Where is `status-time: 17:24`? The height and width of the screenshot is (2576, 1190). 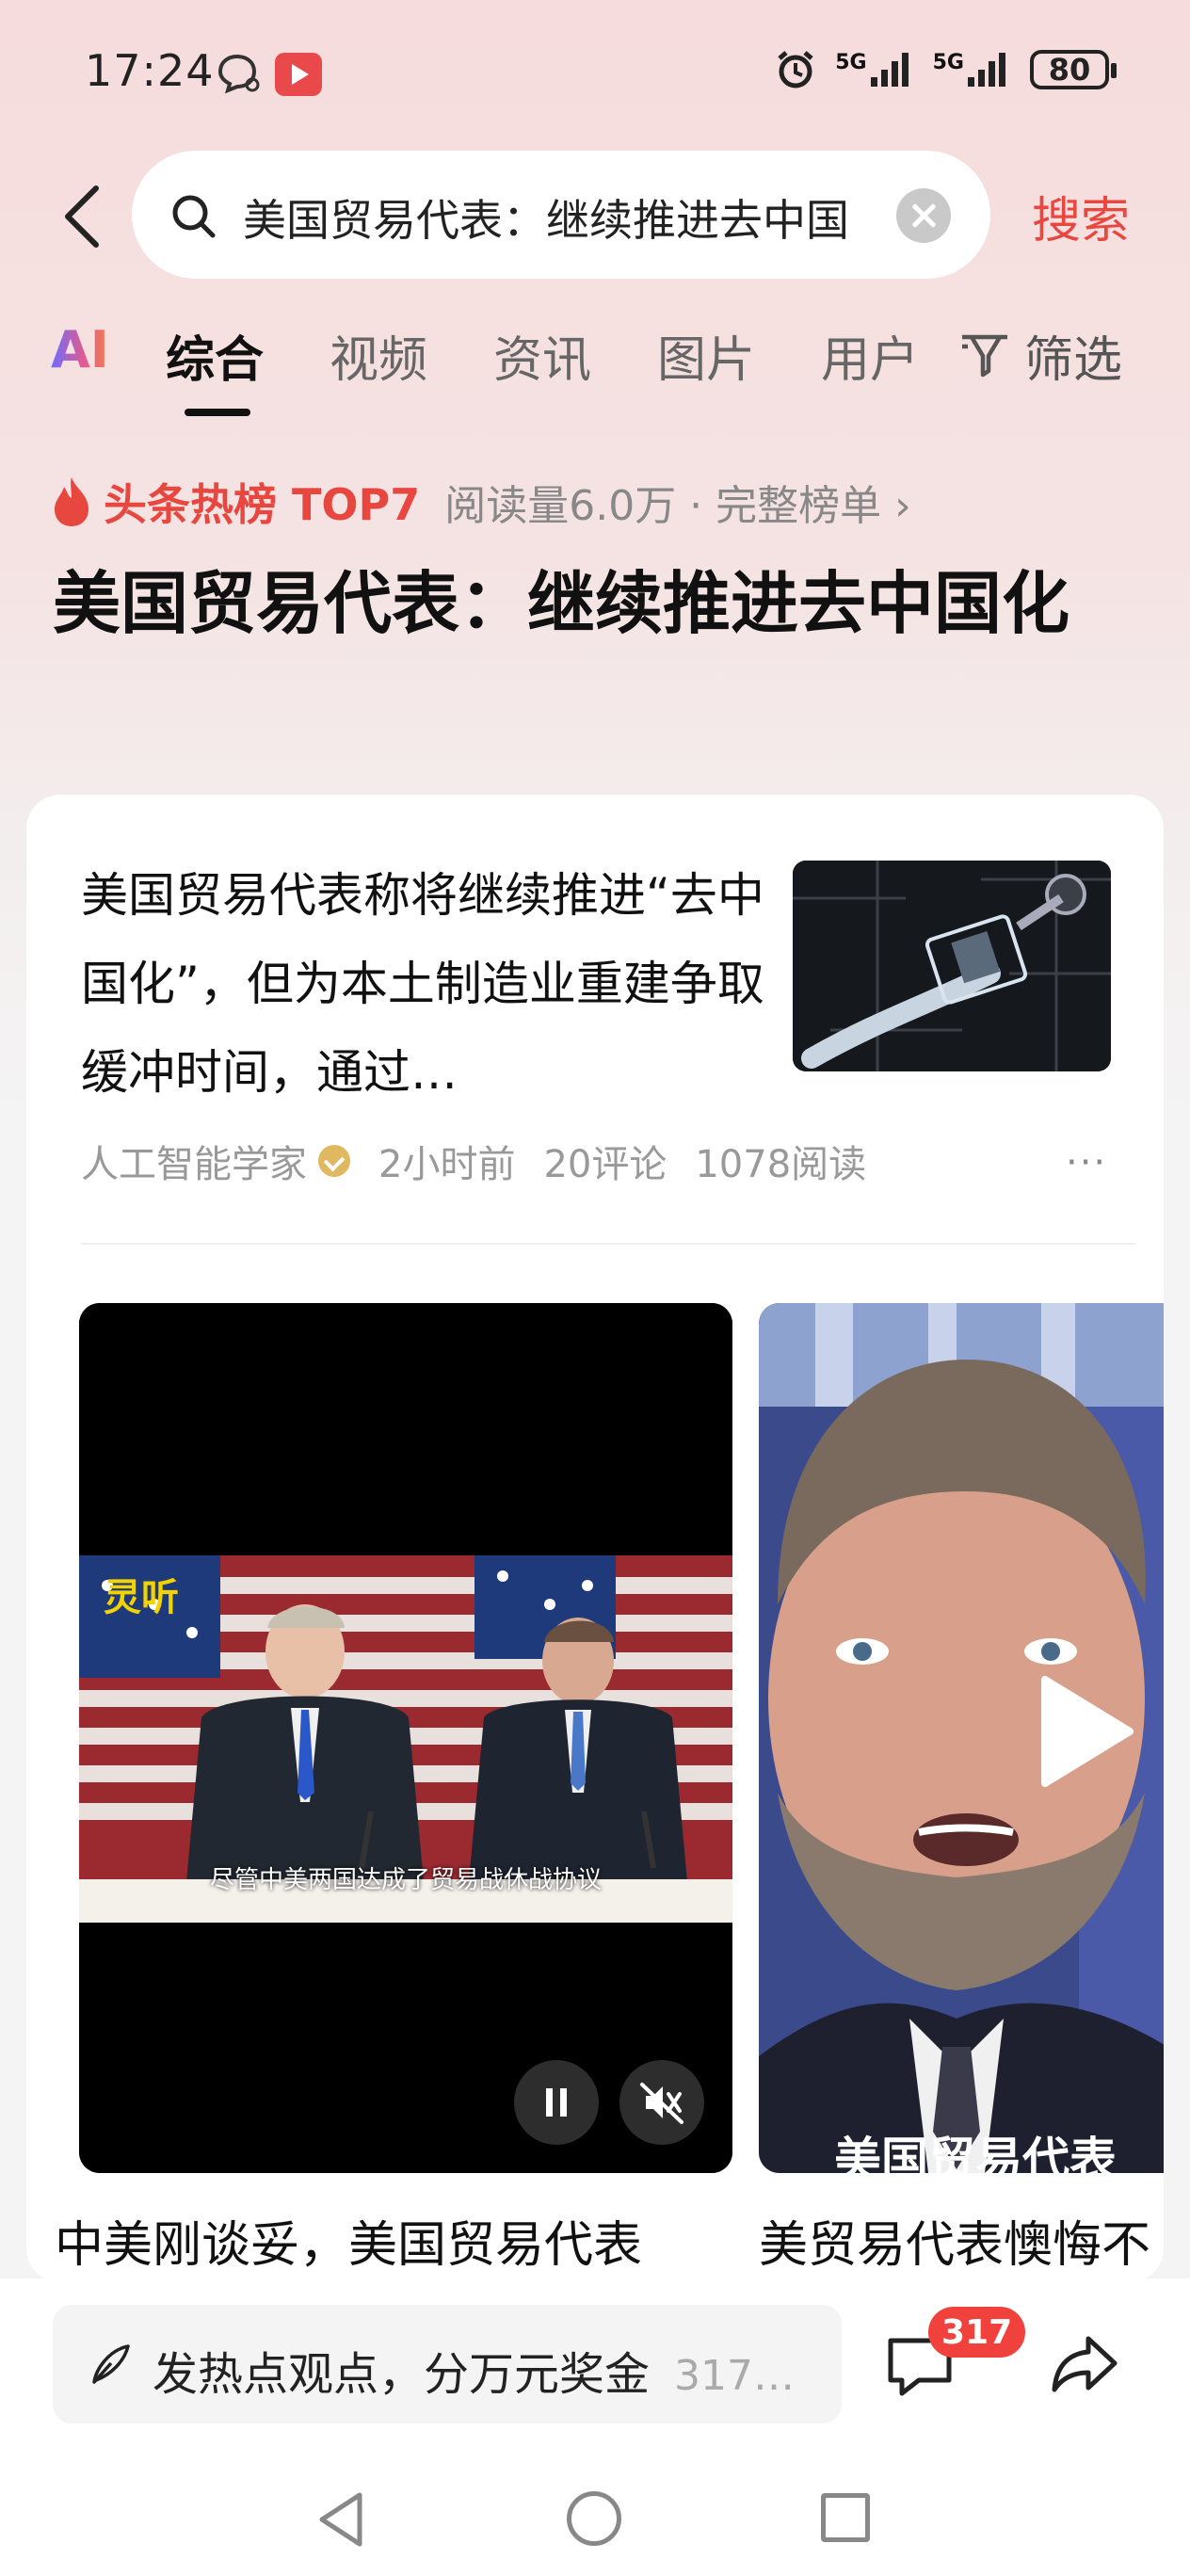 status-time: 17:24 is located at coordinates (150, 70).